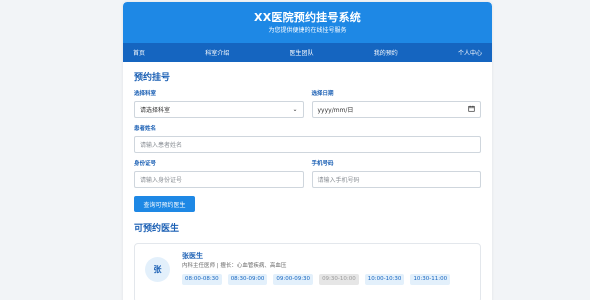 The height and width of the screenshot is (300, 590). I want to click on nav-item-profile: 个人中心, so click(470, 52).